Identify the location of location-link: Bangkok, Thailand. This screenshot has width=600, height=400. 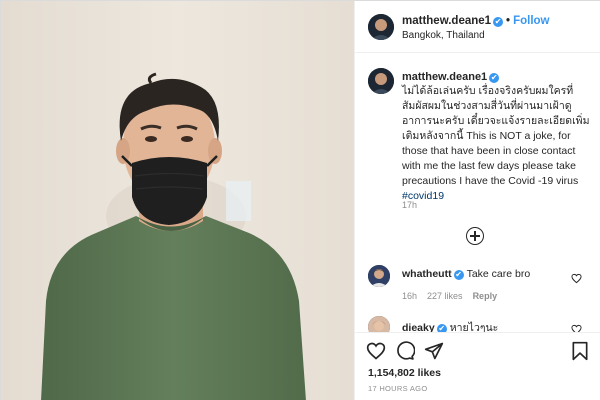
(443, 35).